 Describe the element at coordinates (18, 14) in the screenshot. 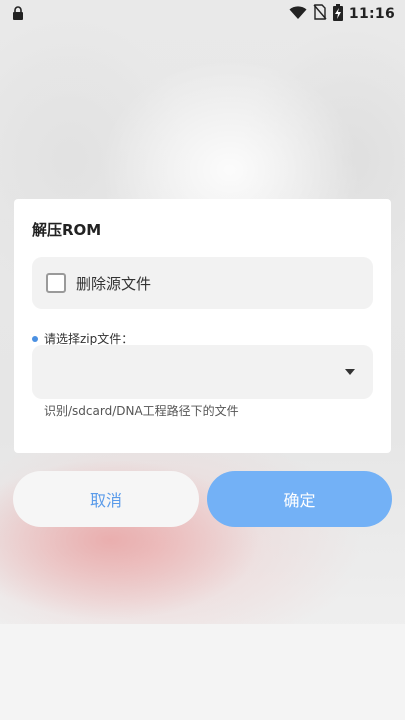

I see `lock-icon` at that location.